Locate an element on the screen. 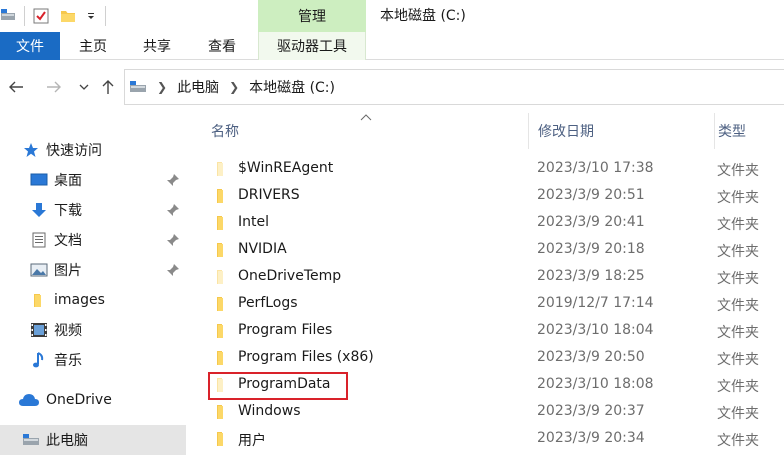 The height and width of the screenshot is (459, 784). sidebar-item-images: images is located at coordinates (93, 300).